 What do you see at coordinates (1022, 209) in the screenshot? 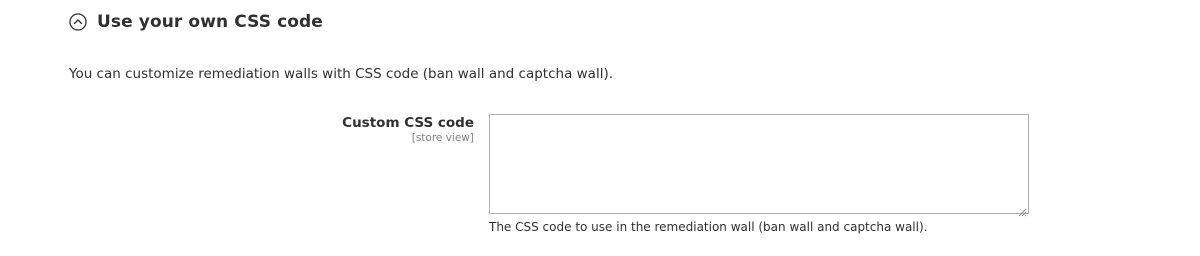
I see `resize-handle-icon` at bounding box center [1022, 209].